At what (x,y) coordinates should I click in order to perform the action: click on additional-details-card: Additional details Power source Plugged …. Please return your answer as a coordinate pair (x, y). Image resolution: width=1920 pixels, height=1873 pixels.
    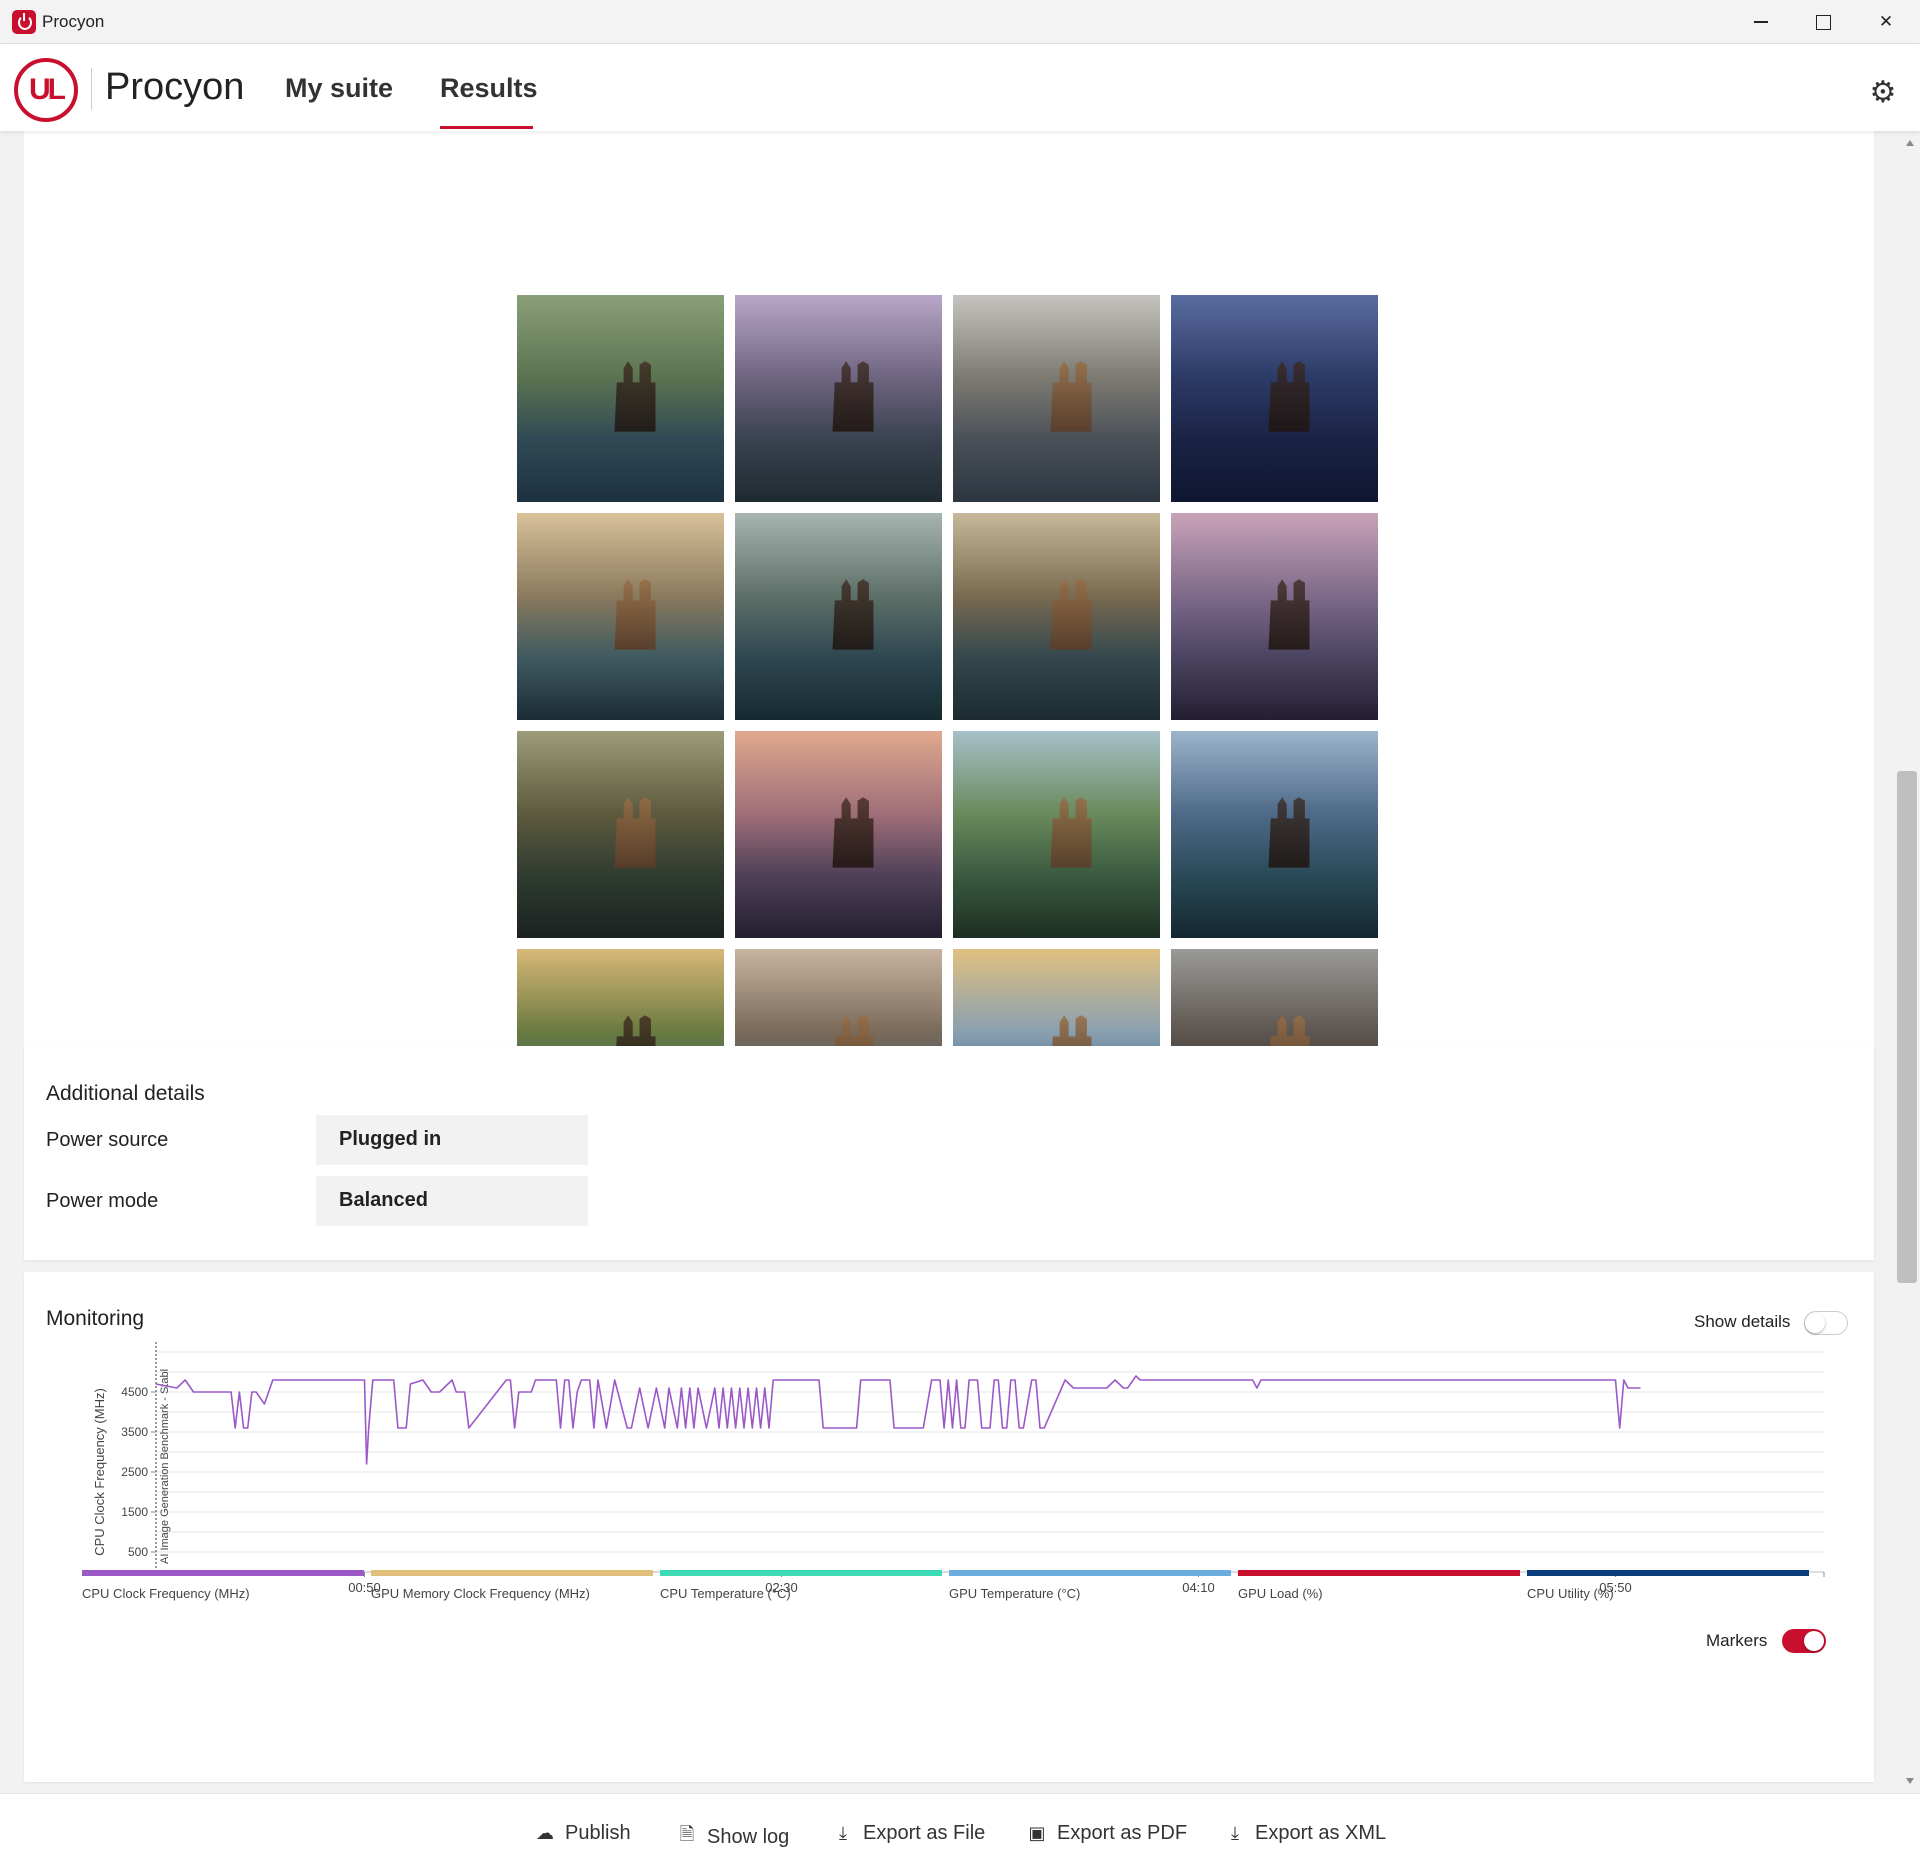
    Looking at the image, I should click on (949, 1153).